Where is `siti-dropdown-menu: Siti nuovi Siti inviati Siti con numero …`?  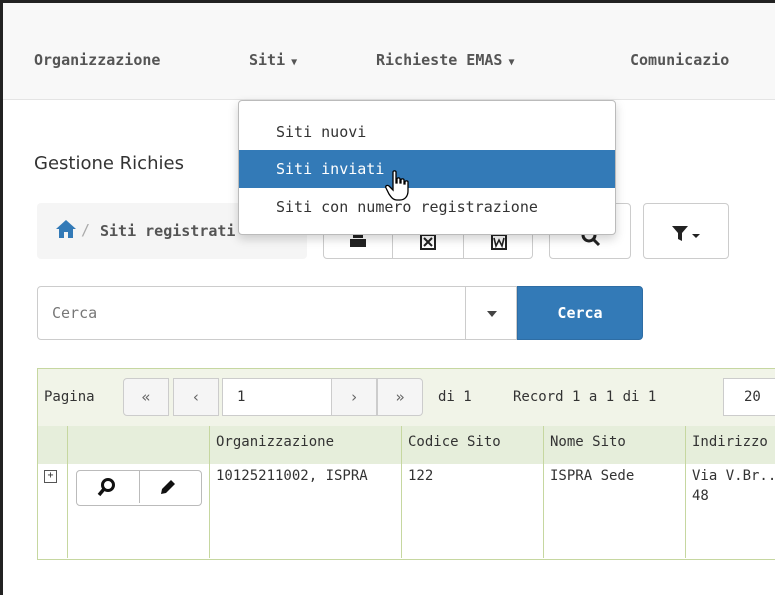 siti-dropdown-menu: Siti nuovi Siti inviati Siti con numero … is located at coordinates (427, 167).